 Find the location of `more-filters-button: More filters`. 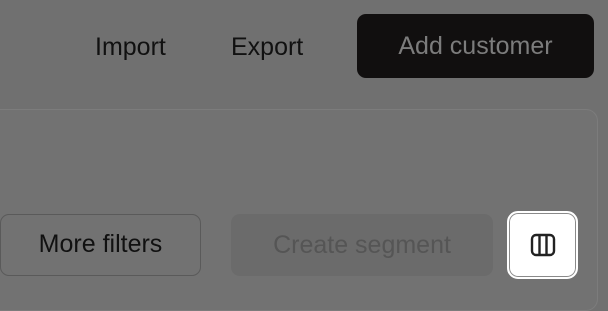

more-filters-button: More filters is located at coordinates (100, 245).